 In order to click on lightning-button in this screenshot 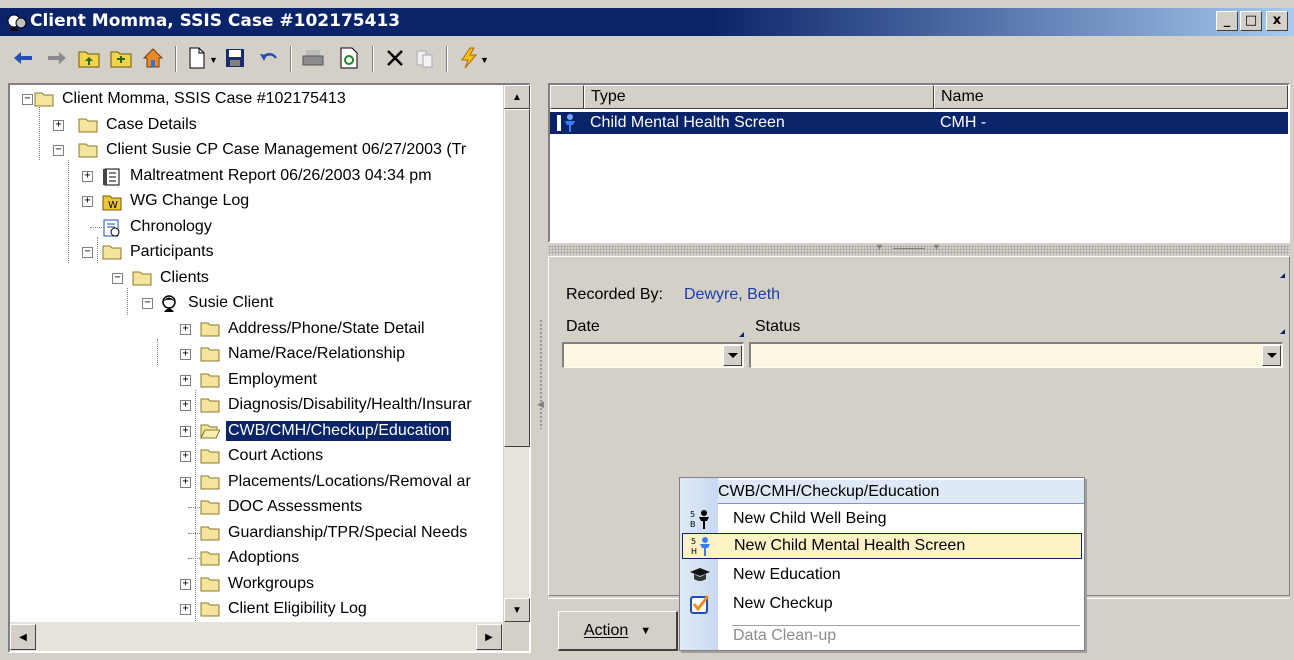, I will do `click(469, 58)`.